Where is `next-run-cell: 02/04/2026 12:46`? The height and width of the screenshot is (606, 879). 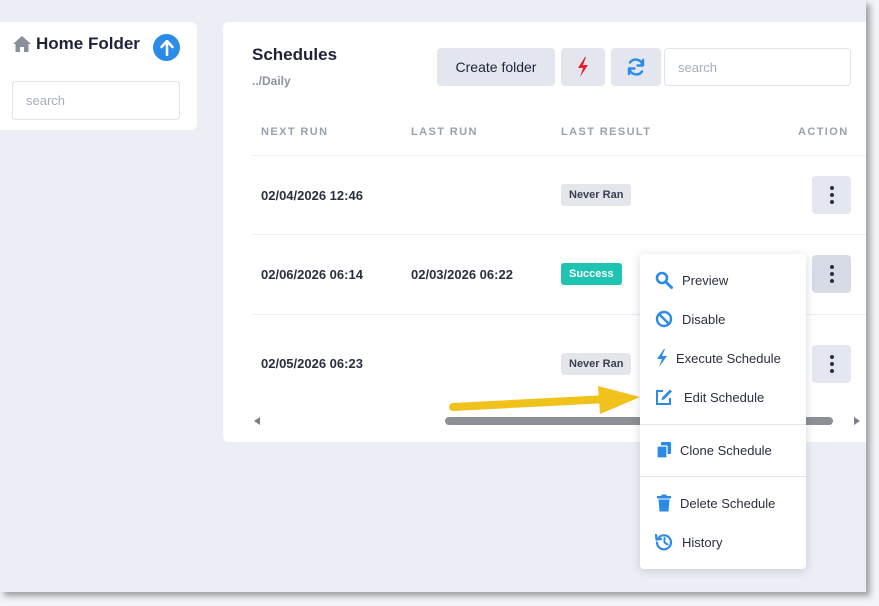
next-run-cell: 02/04/2026 12:46 is located at coordinates (312, 195).